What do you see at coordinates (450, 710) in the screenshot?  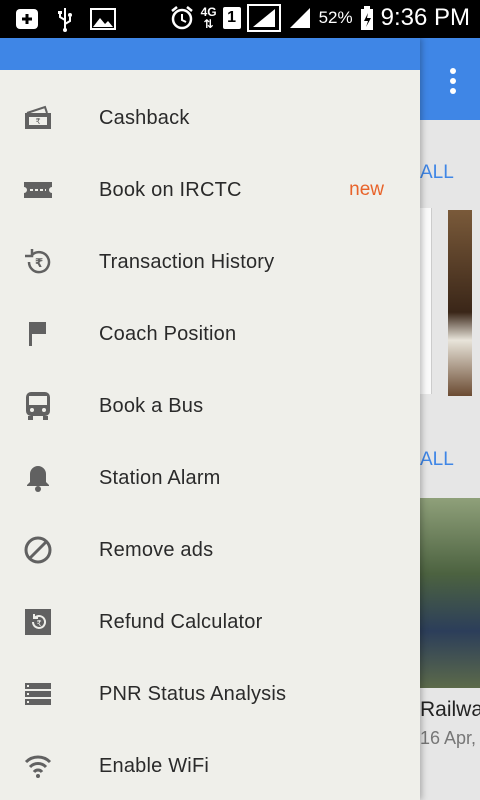 I see `news-title: Railwa` at bounding box center [450, 710].